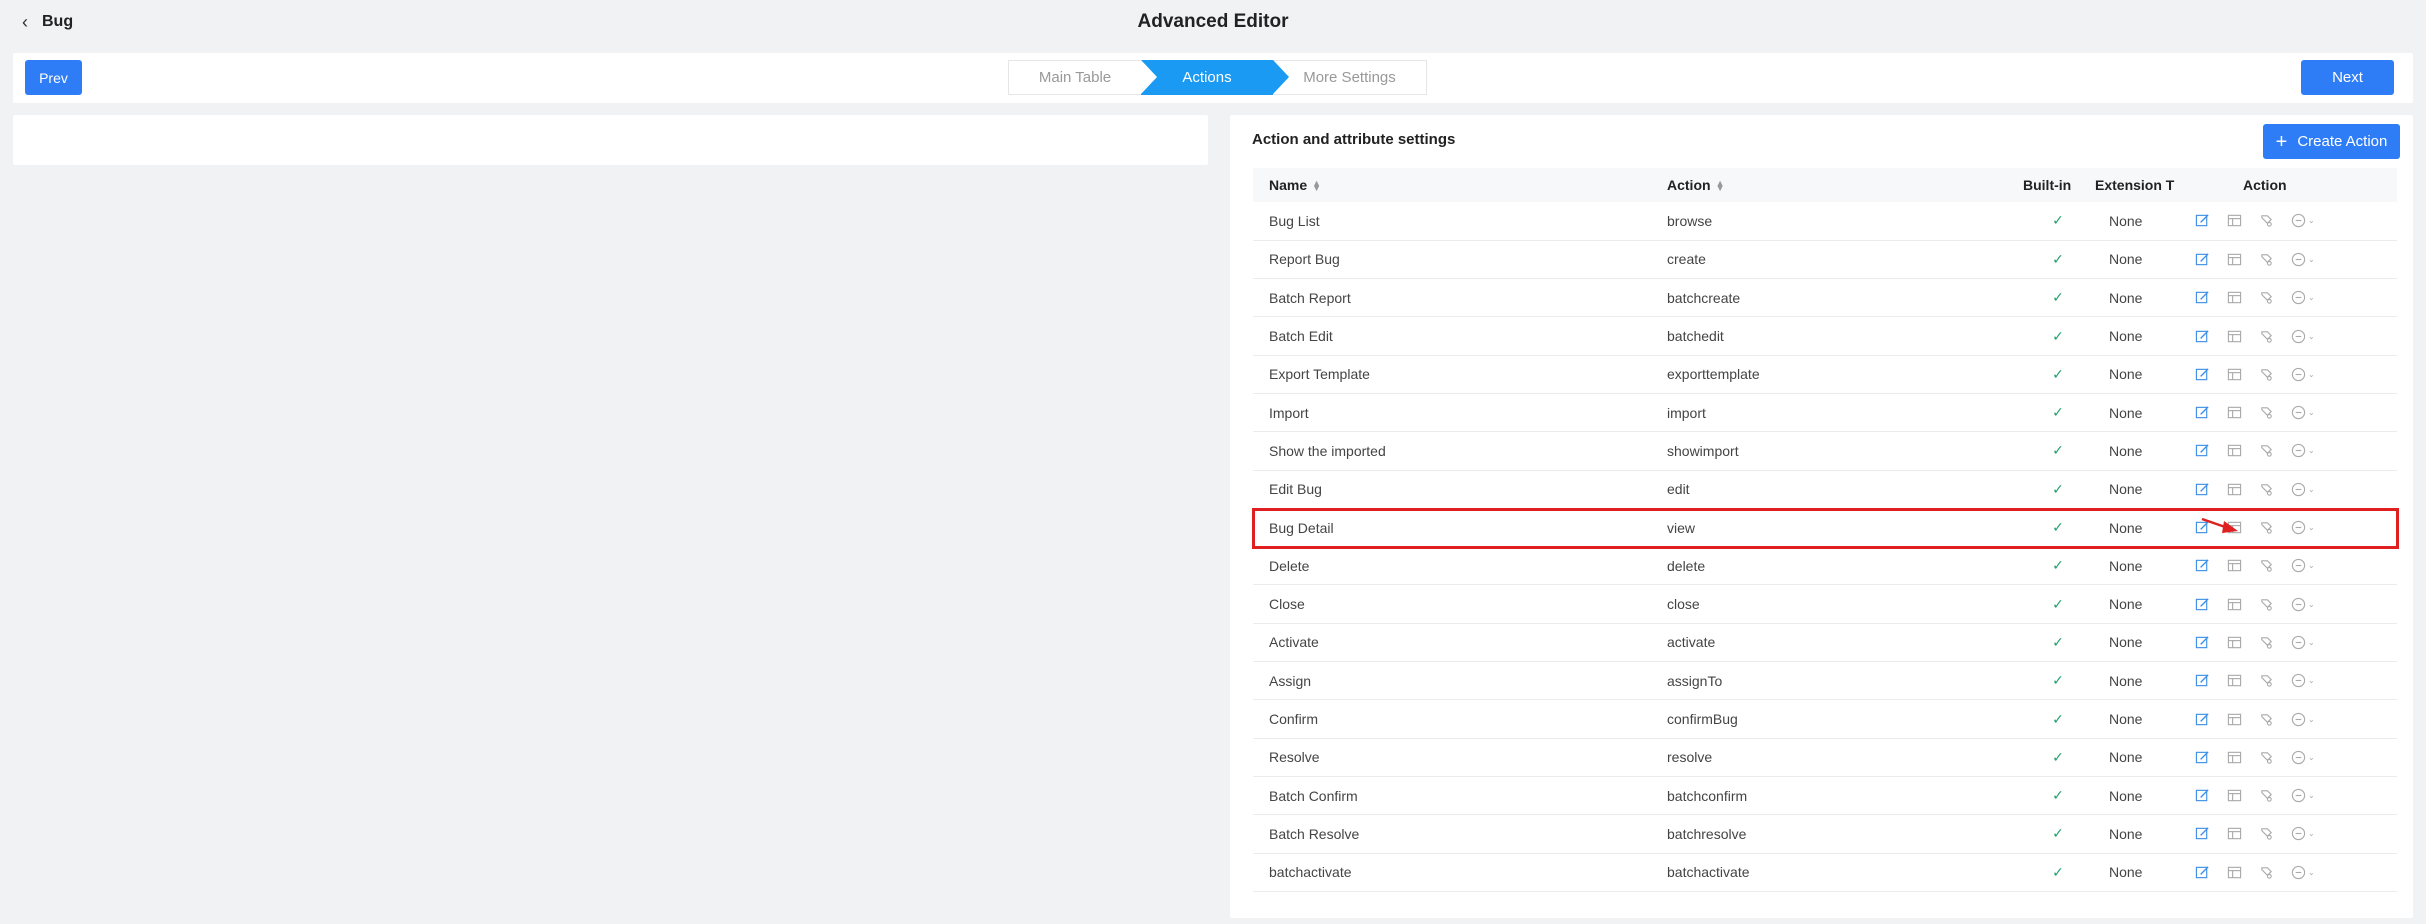 Image resolution: width=2426 pixels, height=924 pixels. What do you see at coordinates (1825, 260) in the screenshot?
I see `table-row: Report Bug create ✓ None ⌄` at bounding box center [1825, 260].